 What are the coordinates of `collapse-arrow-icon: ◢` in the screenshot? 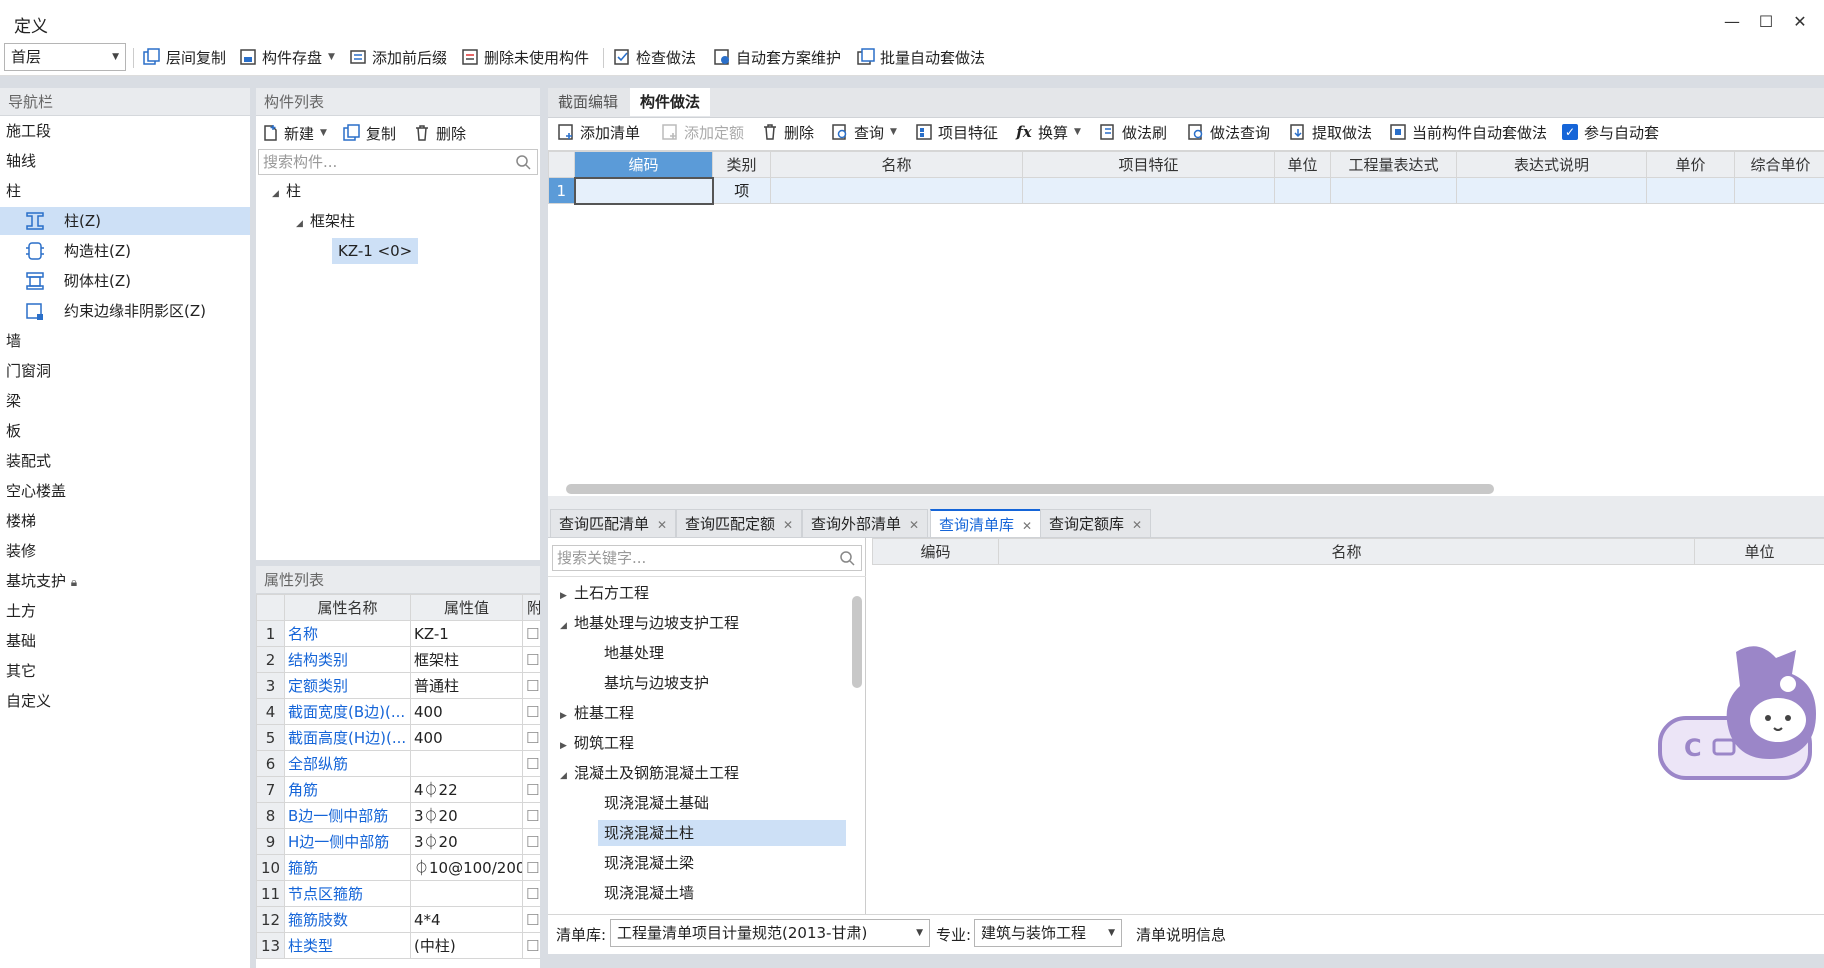 It's located at (567, 776).